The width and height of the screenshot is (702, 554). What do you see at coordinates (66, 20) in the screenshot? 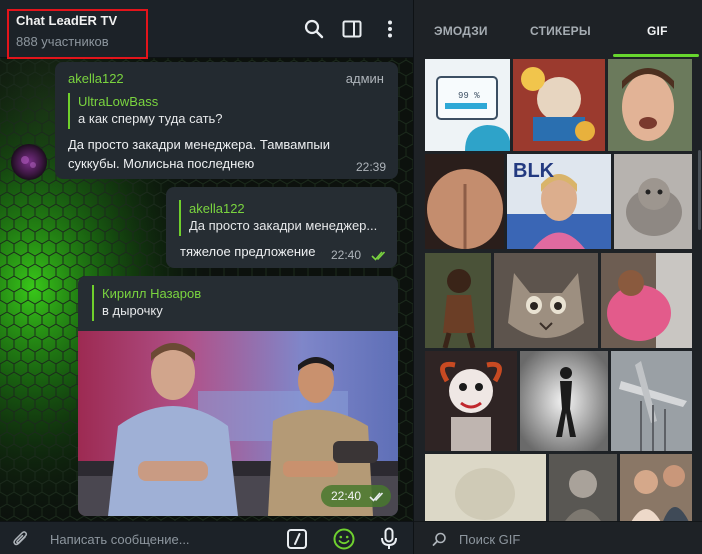
I see `chat-title: Chat LeadER TV` at bounding box center [66, 20].